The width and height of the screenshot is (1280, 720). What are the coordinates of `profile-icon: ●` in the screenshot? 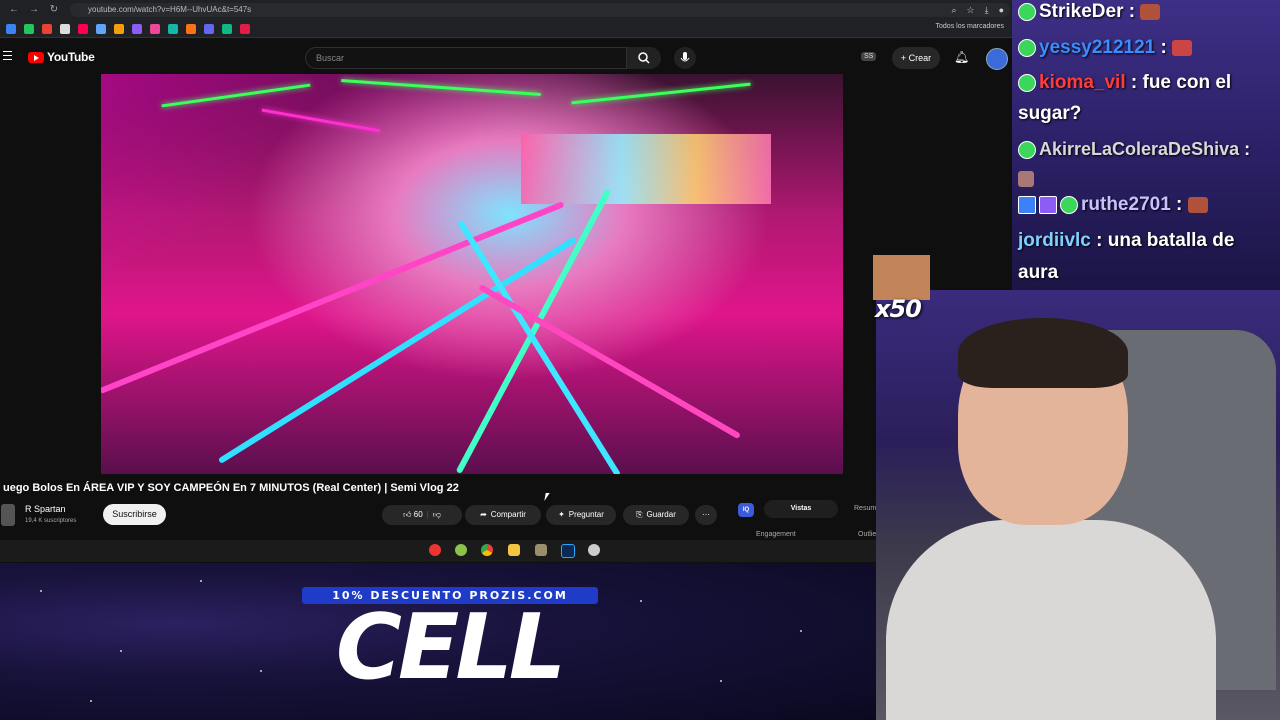 It's located at (1001, 10).